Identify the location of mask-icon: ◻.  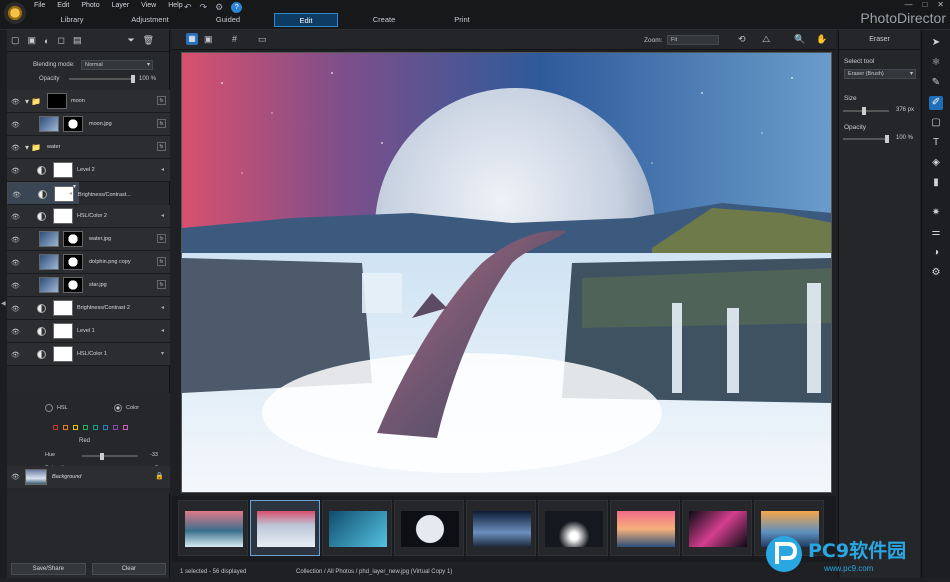
(60, 40).